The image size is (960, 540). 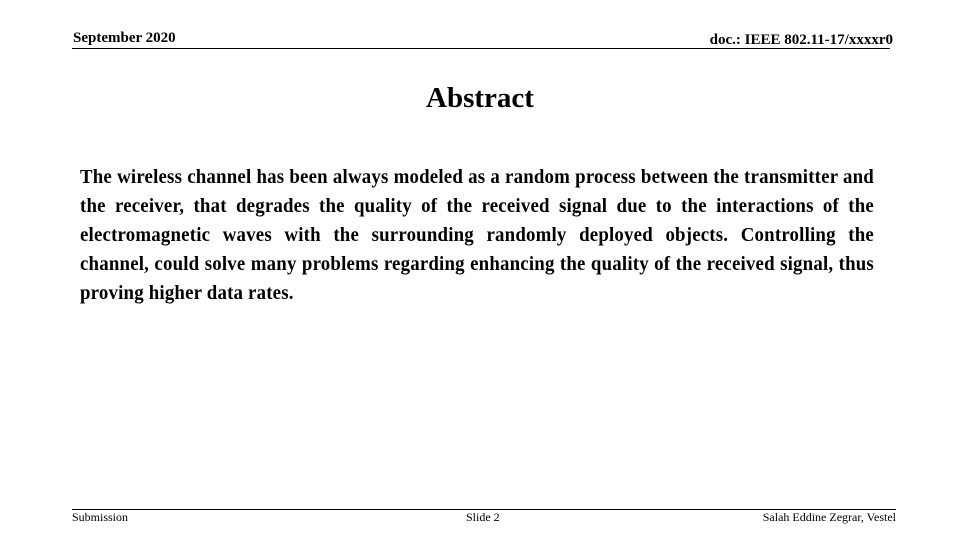 What do you see at coordinates (829, 517) in the screenshot?
I see `footer-author: Salah Eddine Zegrar, Vestel` at bounding box center [829, 517].